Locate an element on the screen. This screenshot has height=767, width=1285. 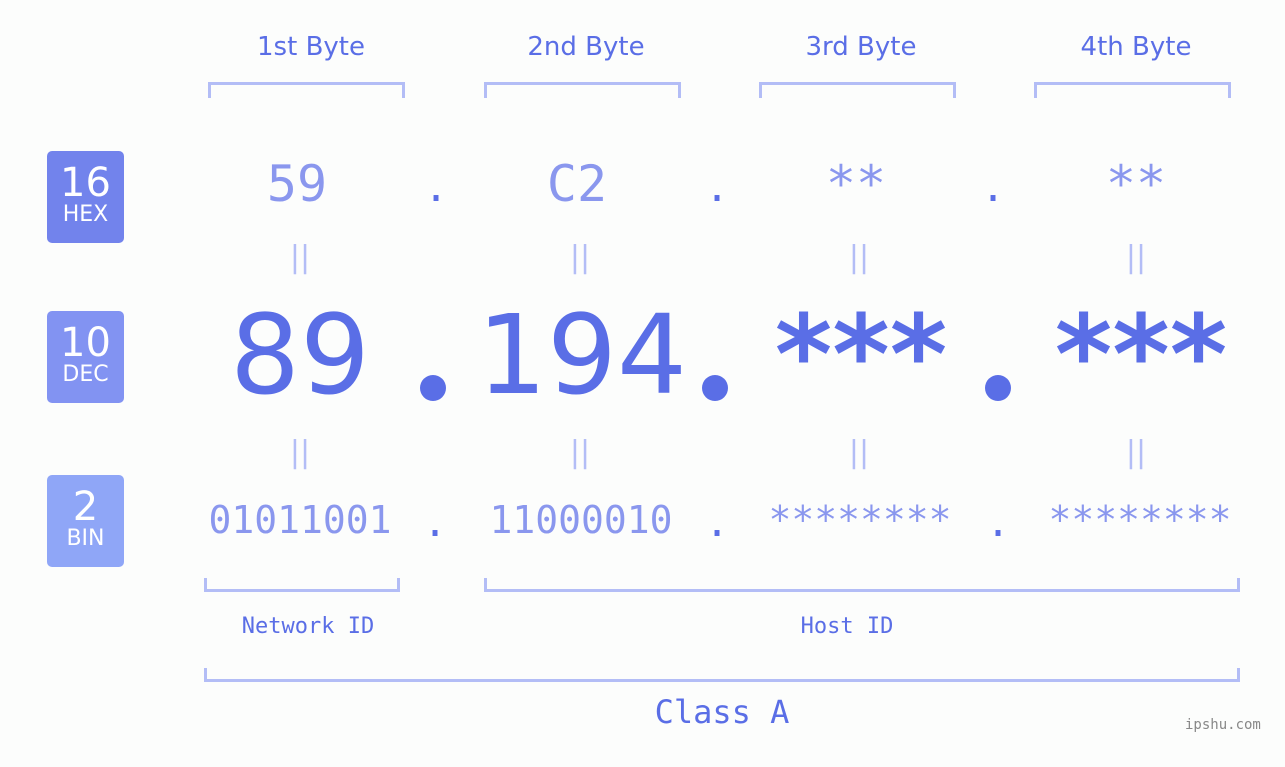
dec-base-label: DEC is located at coordinates (85, 374).